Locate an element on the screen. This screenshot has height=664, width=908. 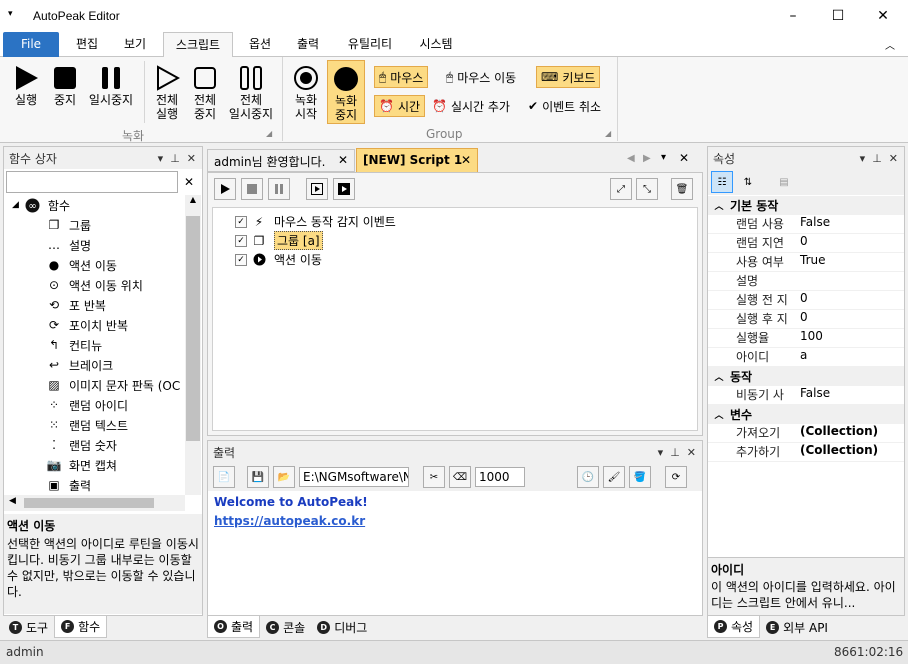
run-selected-button is located at coordinates (344, 189).